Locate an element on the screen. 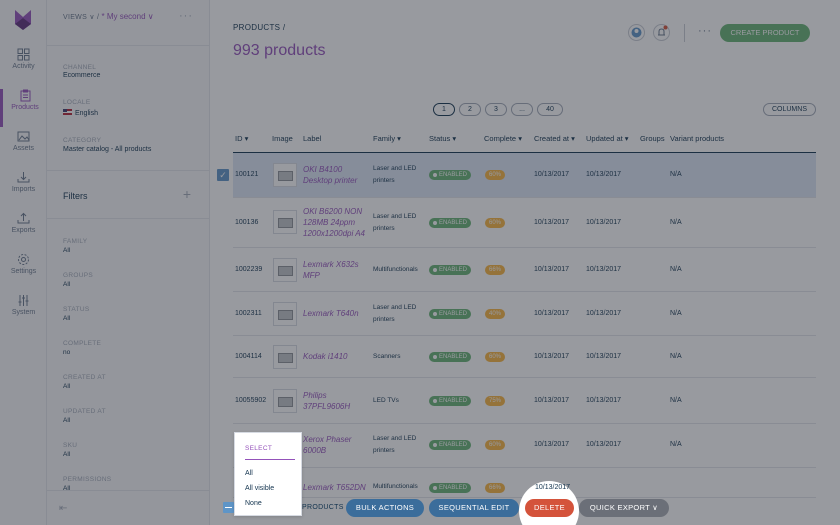 This screenshot has width=840, height=525. select-all-checkbox is located at coordinates (228, 507).